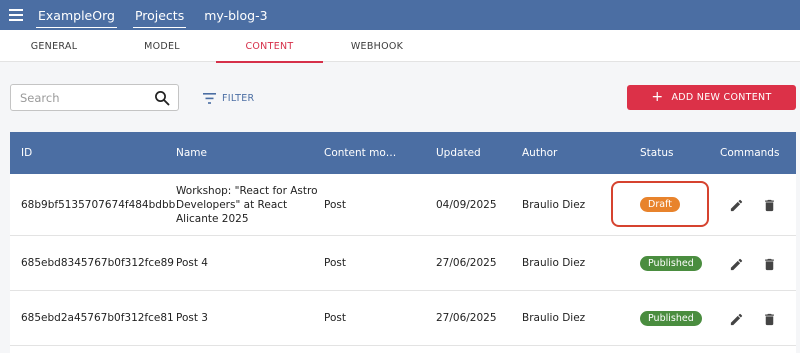  What do you see at coordinates (97, 263) in the screenshot?
I see `cell-id: 685ebd8345767b0f312fce89` at bounding box center [97, 263].